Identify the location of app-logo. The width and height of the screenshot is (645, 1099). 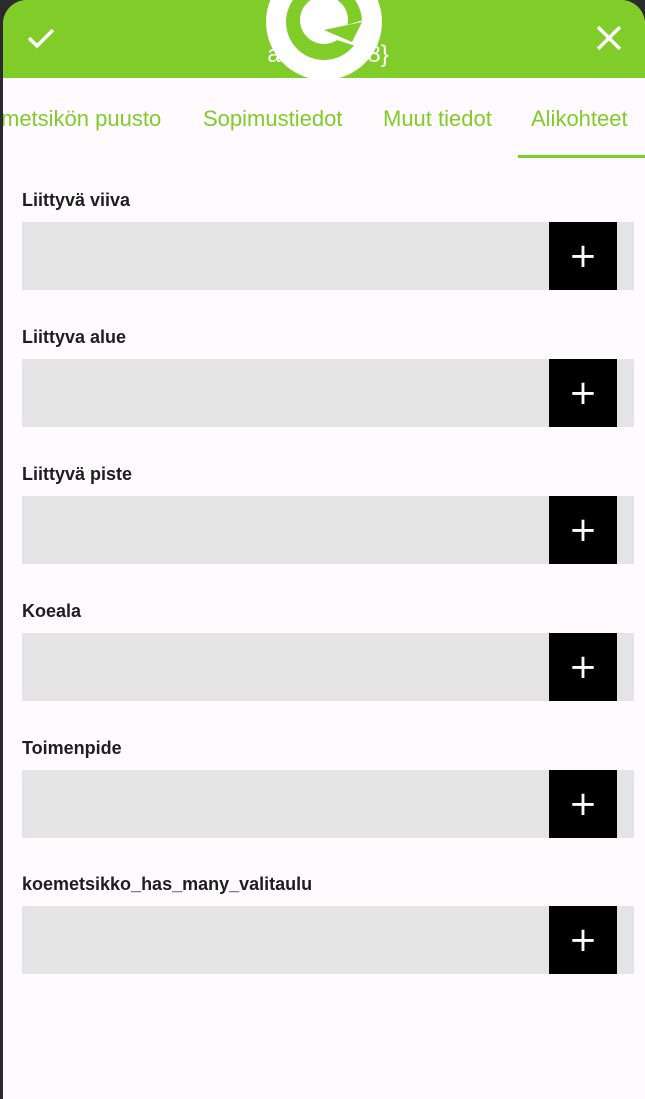
(324, 40).